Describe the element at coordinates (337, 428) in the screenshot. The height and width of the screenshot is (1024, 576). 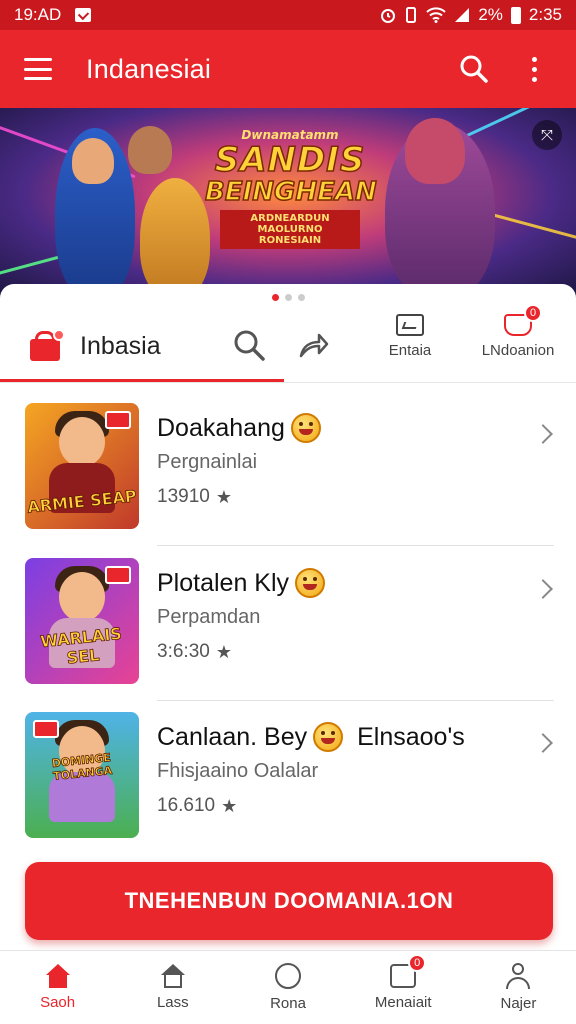
I see `item-title: Doakahang` at that location.